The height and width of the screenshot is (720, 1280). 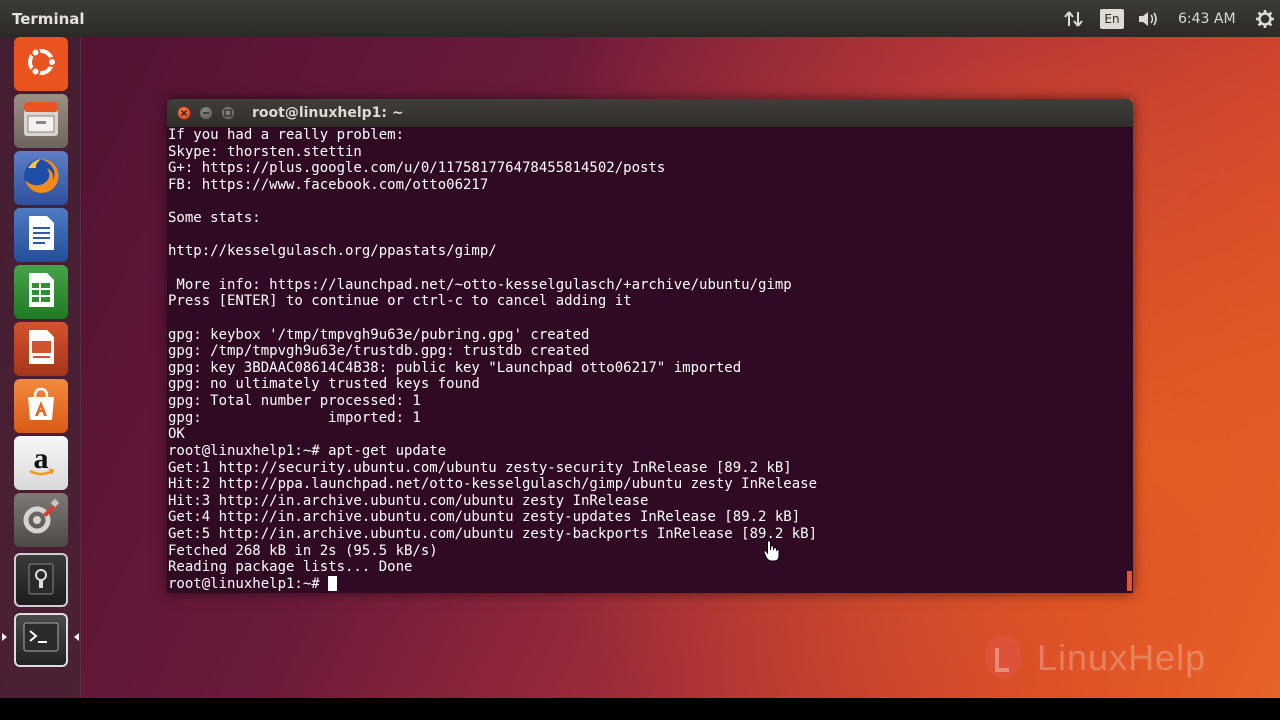 I want to click on terminal-line: gpg: imported: 1, so click(x=294, y=417).